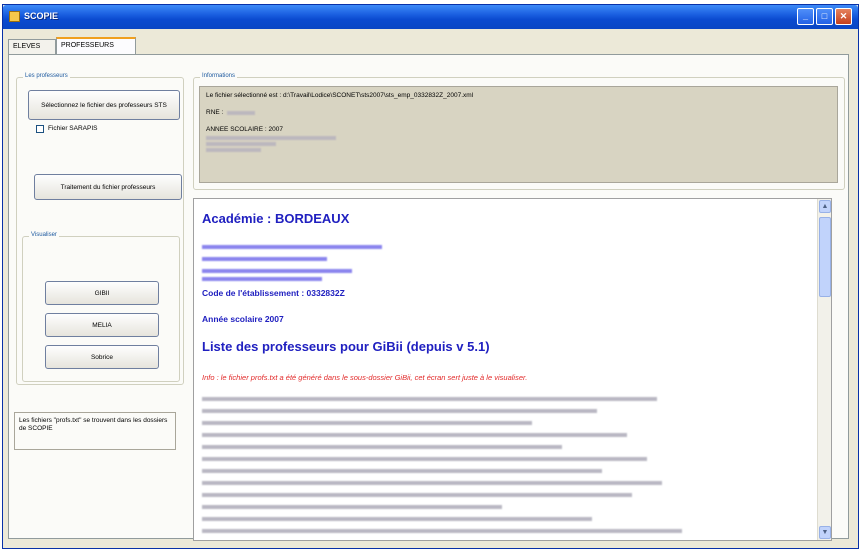  I want to click on sobrice-button: Sobrice, so click(102, 357).